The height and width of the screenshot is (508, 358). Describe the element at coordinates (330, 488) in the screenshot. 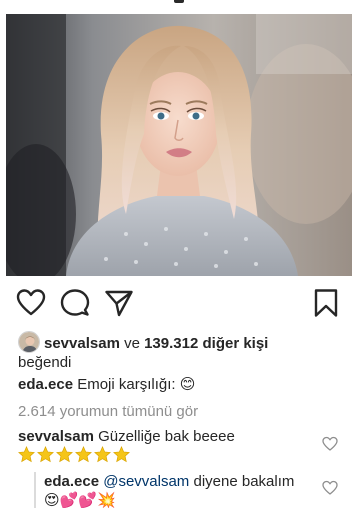

I see `reply-like-heart-icon` at that location.